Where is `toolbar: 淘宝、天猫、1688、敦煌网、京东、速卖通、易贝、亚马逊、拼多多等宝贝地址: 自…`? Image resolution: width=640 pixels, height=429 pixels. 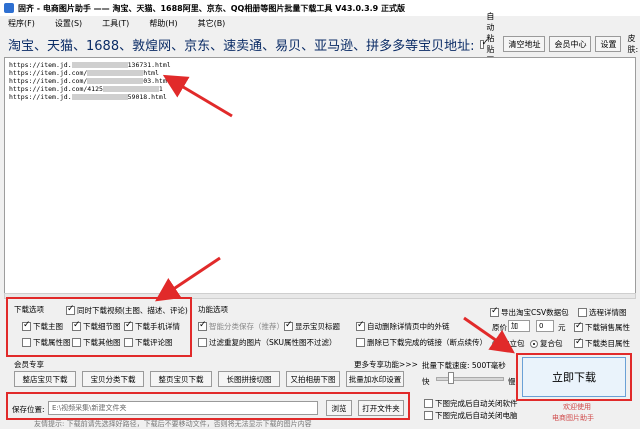 toolbar: 淘宝、天猫、1688、敦煌网、京东、速卖通、易贝、亚马逊、拼多多等宝贝地址: 自… is located at coordinates (320, 44).